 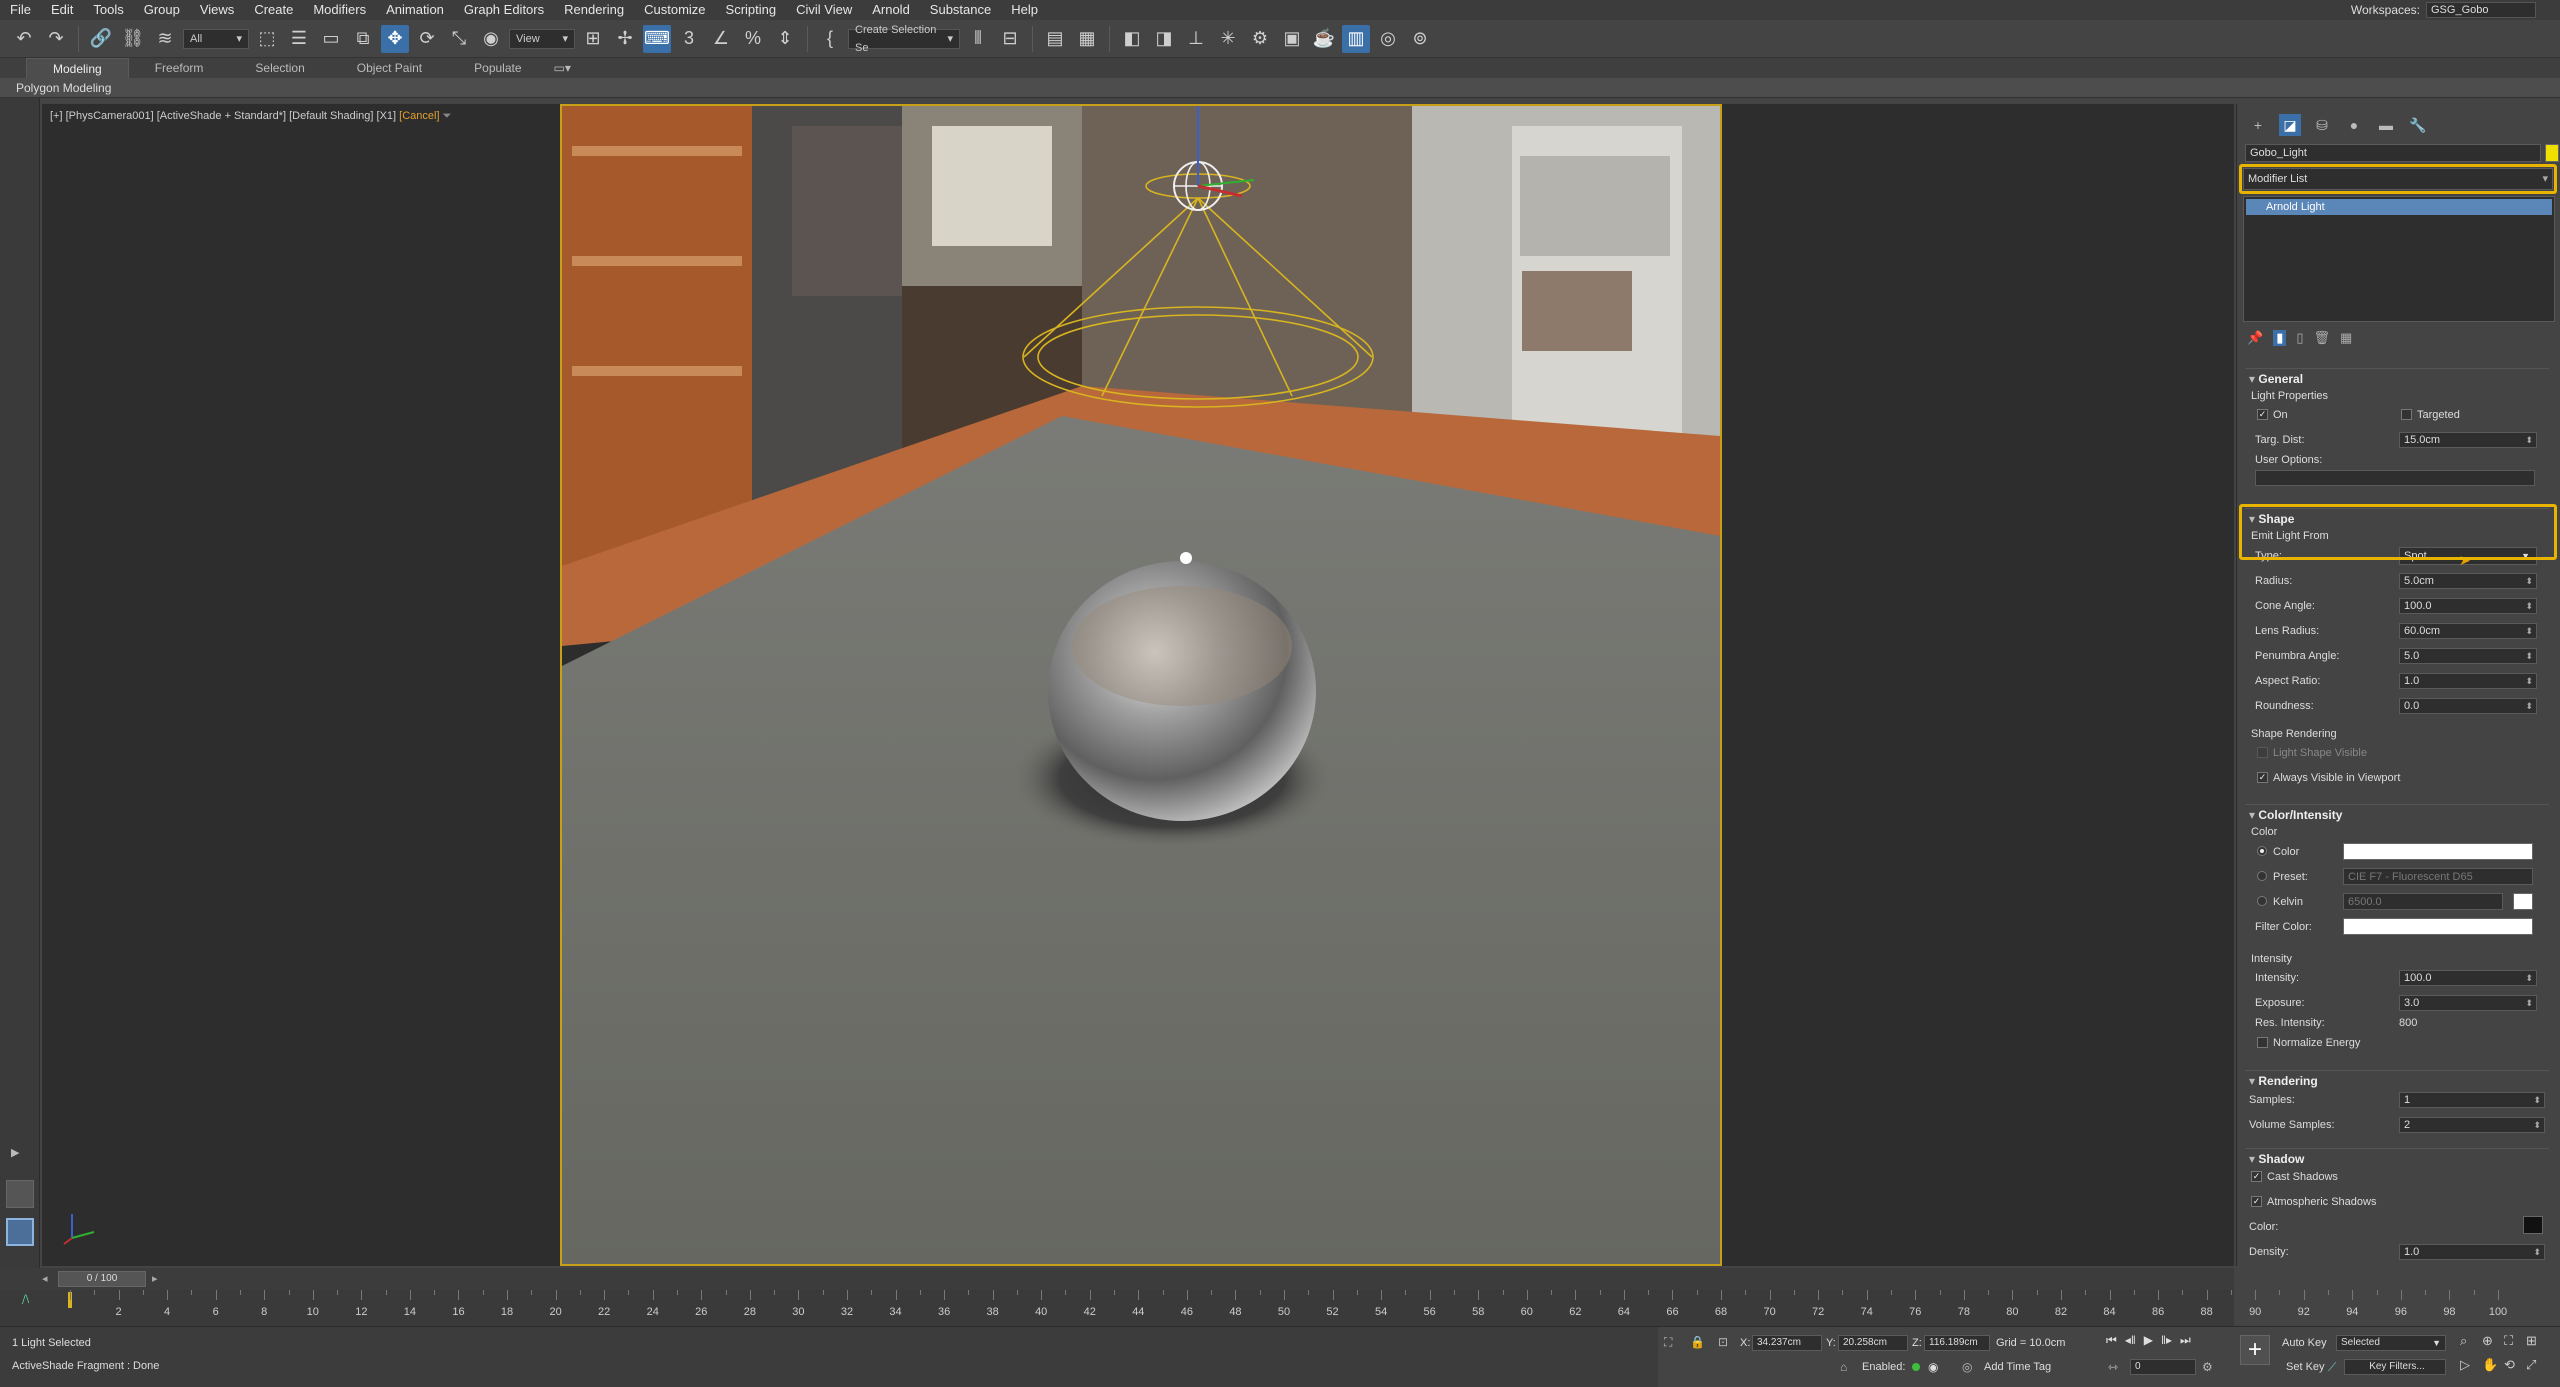 What do you see at coordinates (2468, 581) in the screenshot?
I see `radius-spinner: 5.0cm` at bounding box center [2468, 581].